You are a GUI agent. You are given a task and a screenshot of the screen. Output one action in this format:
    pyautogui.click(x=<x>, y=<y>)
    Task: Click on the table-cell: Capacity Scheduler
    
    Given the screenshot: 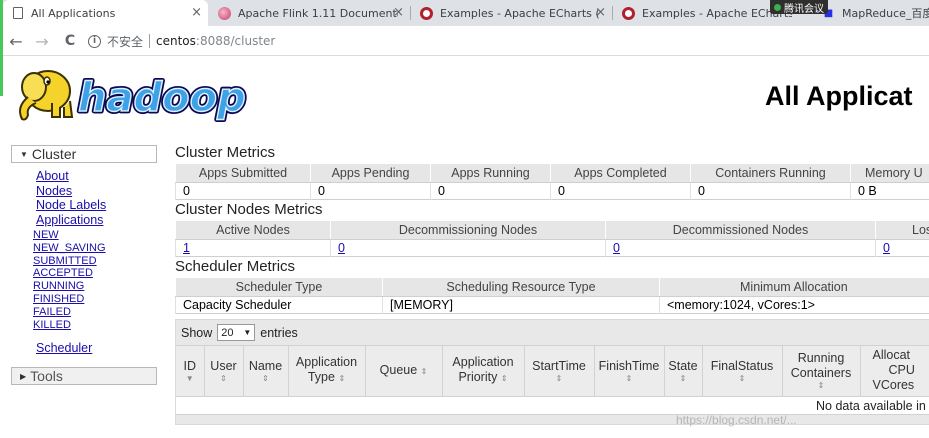 What is the action you would take?
    pyautogui.click(x=279, y=305)
    